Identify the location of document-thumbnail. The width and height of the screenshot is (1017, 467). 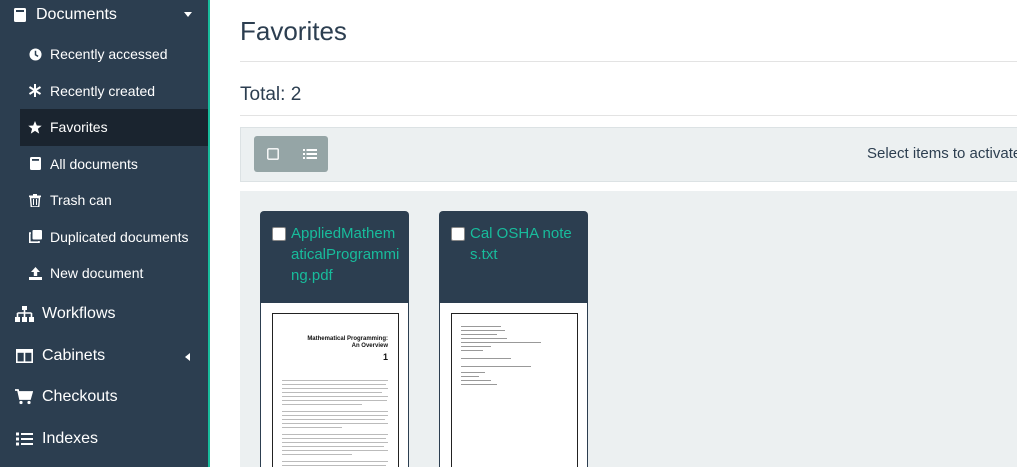
(514, 390).